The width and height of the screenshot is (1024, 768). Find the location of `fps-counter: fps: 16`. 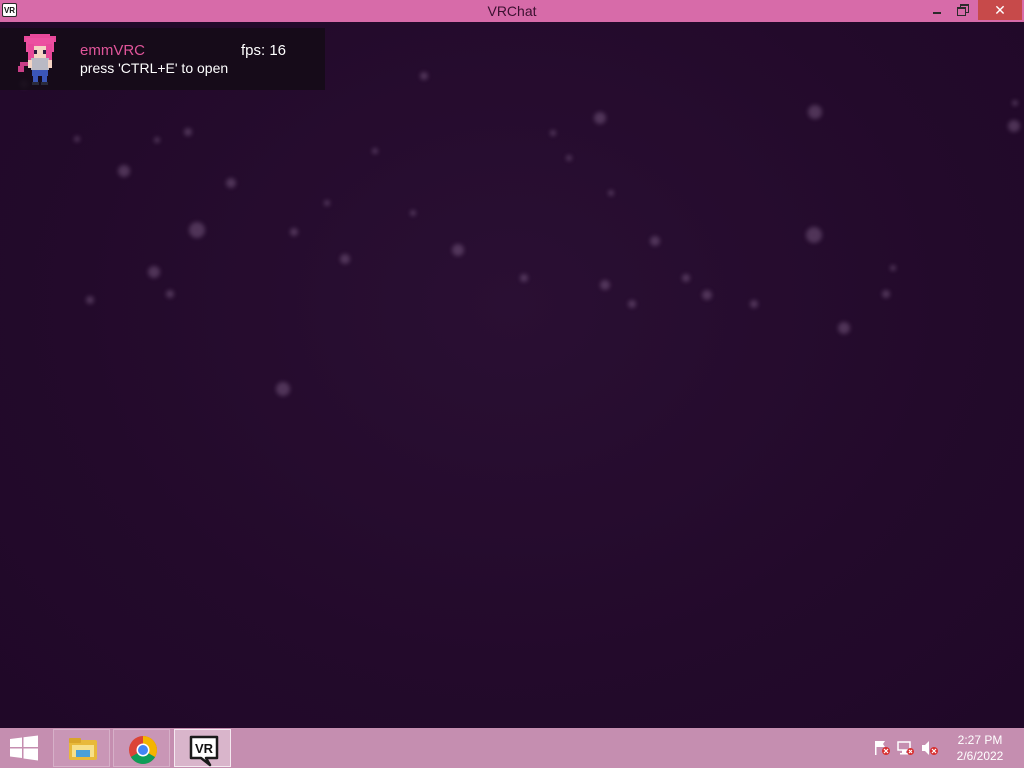

fps-counter: fps: 16 is located at coordinates (264, 50).